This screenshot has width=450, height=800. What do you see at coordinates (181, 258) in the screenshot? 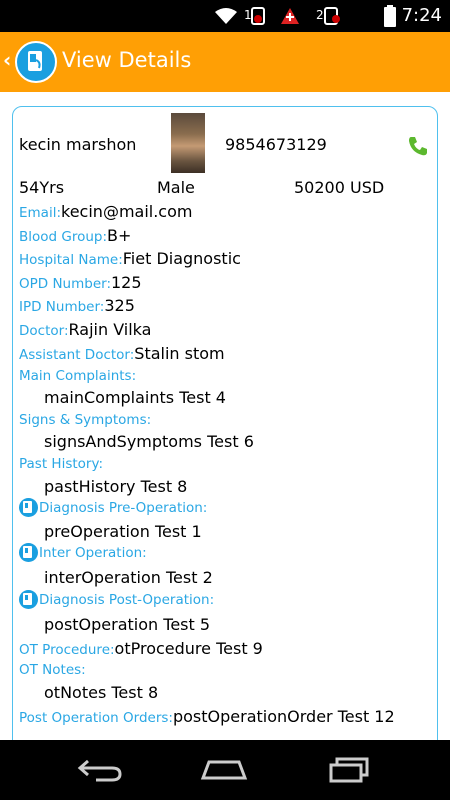
I see `hospital-value: Fiet Diagnostic` at bounding box center [181, 258].